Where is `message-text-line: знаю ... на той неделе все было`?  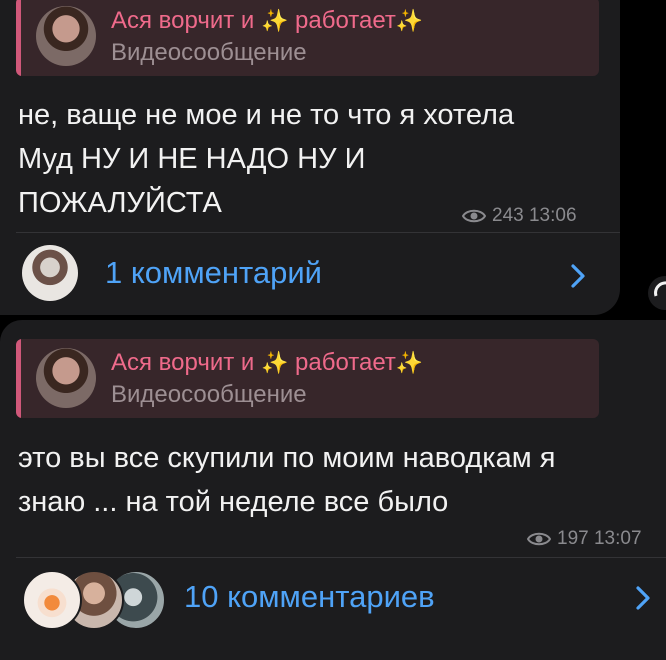
message-text-line: знаю ... на той неделе все было is located at coordinates (233, 502).